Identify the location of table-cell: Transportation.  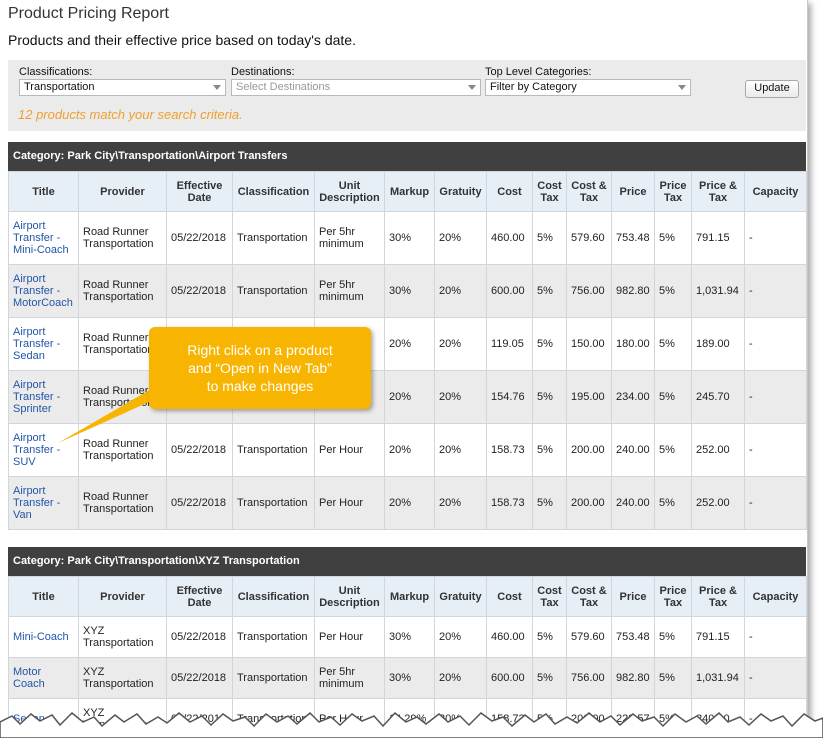
(273, 678).